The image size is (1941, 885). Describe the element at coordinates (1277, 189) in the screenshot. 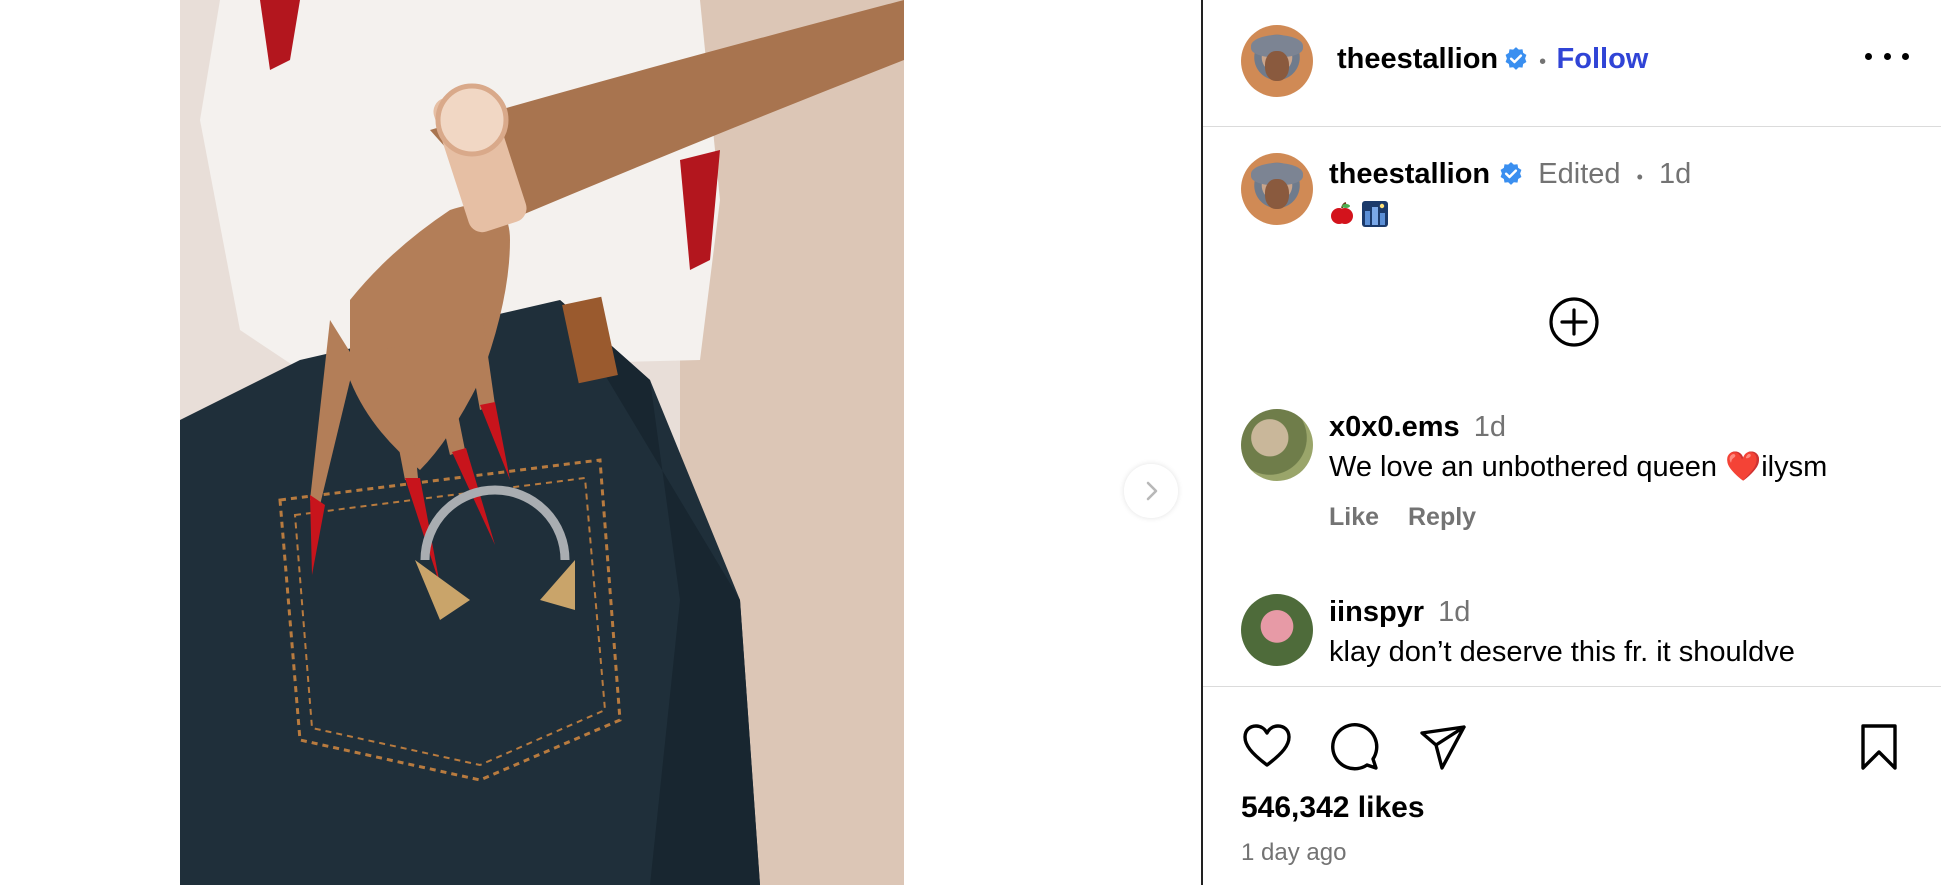

I see `caption-avatar` at that location.